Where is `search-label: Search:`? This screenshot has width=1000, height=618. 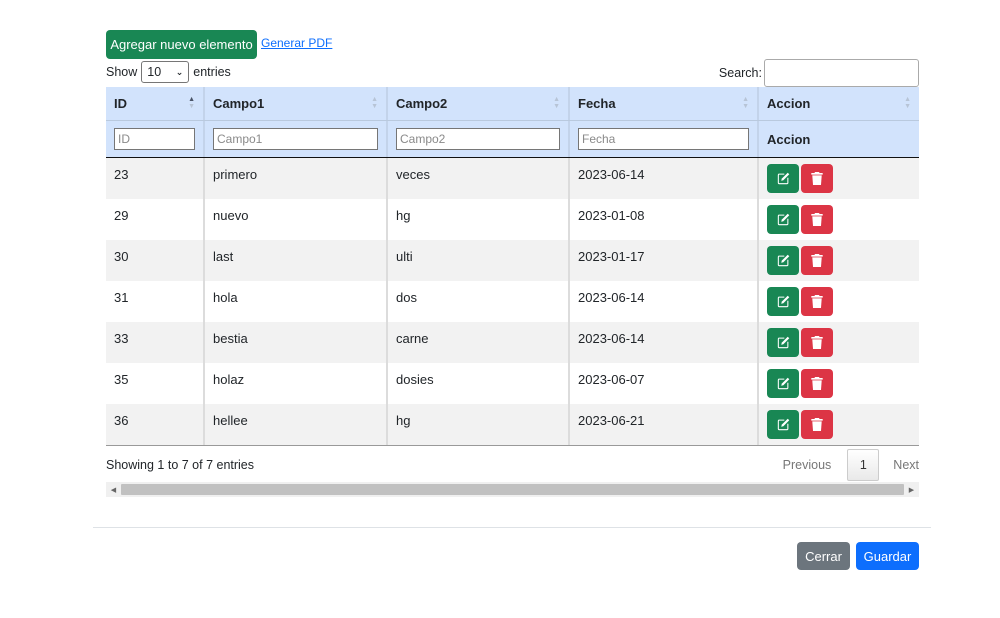 search-label: Search: is located at coordinates (740, 73).